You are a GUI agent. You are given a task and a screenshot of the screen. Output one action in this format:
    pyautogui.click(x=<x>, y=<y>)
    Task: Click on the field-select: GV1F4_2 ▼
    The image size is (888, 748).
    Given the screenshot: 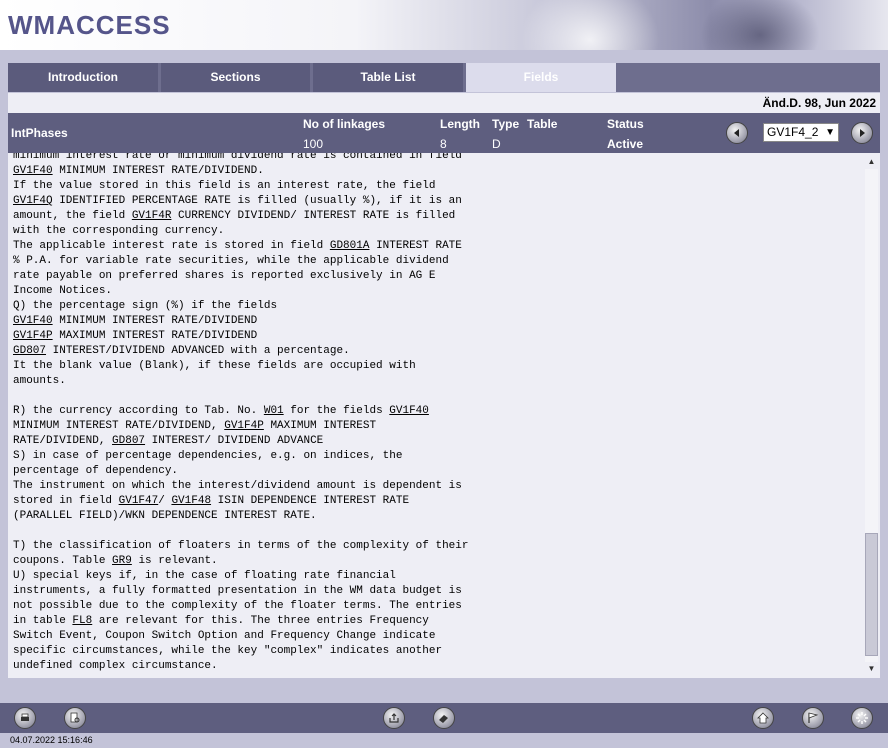 What is the action you would take?
    pyautogui.click(x=801, y=132)
    